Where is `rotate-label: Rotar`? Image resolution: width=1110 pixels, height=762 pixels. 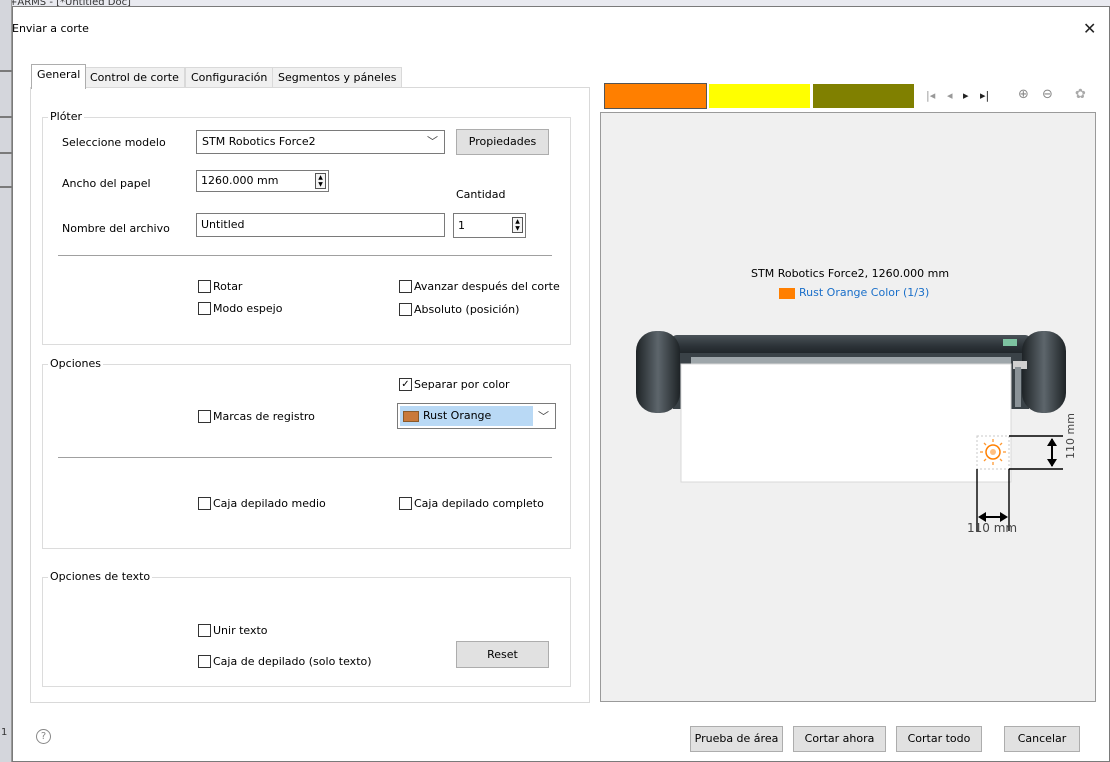 rotate-label: Rotar is located at coordinates (228, 286).